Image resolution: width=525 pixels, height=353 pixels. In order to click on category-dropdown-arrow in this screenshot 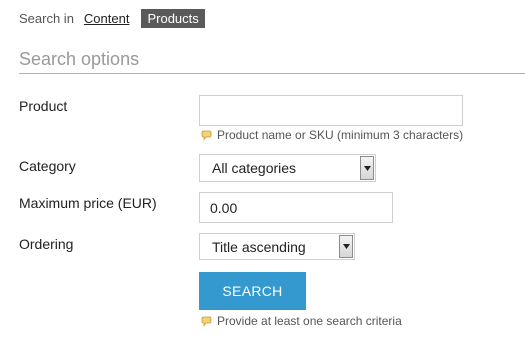, I will do `click(367, 168)`.